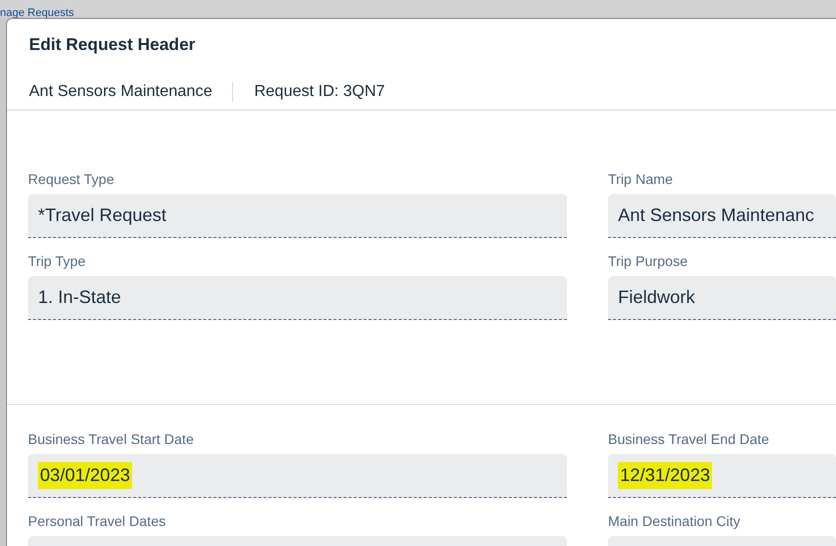 This screenshot has height=546, width=836. Describe the element at coordinates (297, 216) in the screenshot. I see `input-field: *Travel Request` at that location.